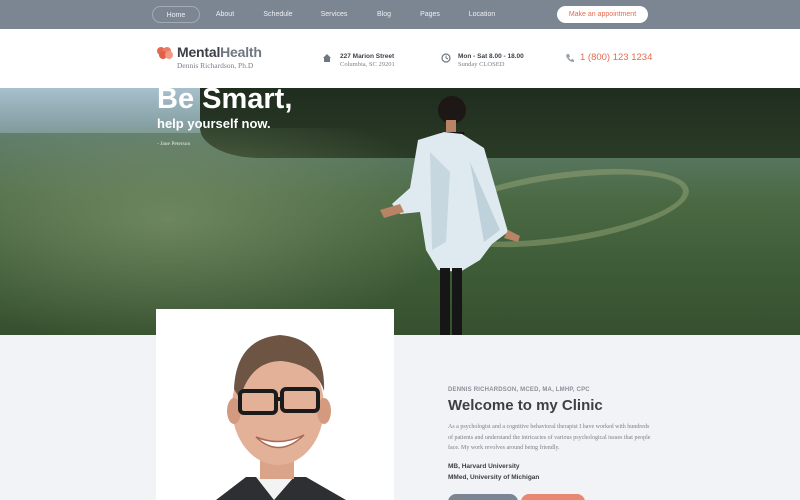  What do you see at coordinates (602, 14) in the screenshot?
I see `make-appointment-button: Make an appointment` at bounding box center [602, 14].